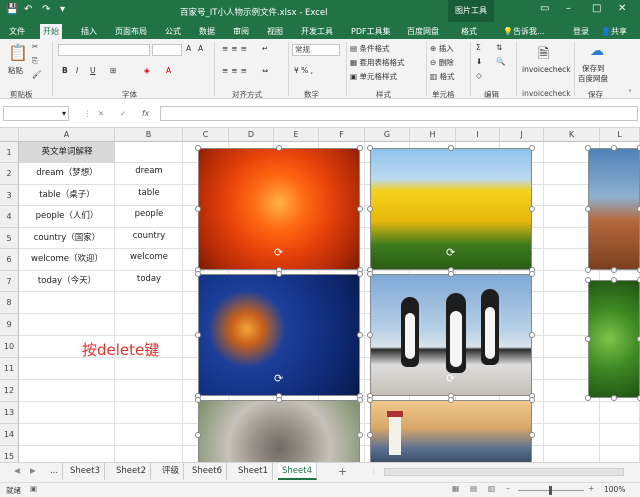 This screenshot has width=640, height=497. Describe the element at coordinates (9, 195) in the screenshot. I see `row-header-3: 3` at that location.